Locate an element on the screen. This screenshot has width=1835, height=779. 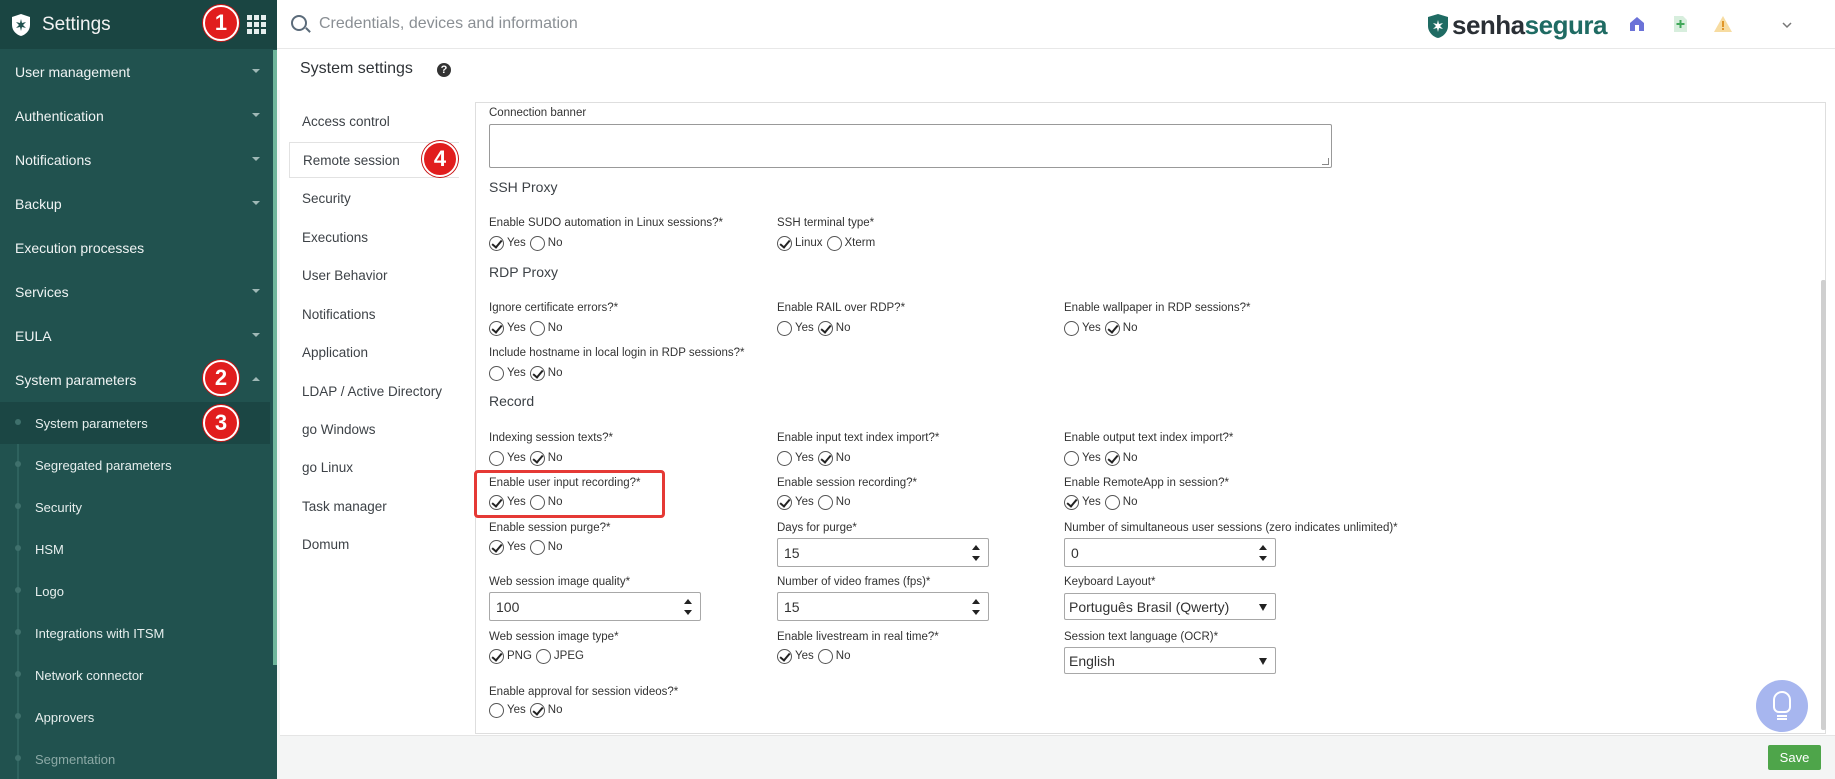
days-purge-input: 15 is located at coordinates (883, 552).